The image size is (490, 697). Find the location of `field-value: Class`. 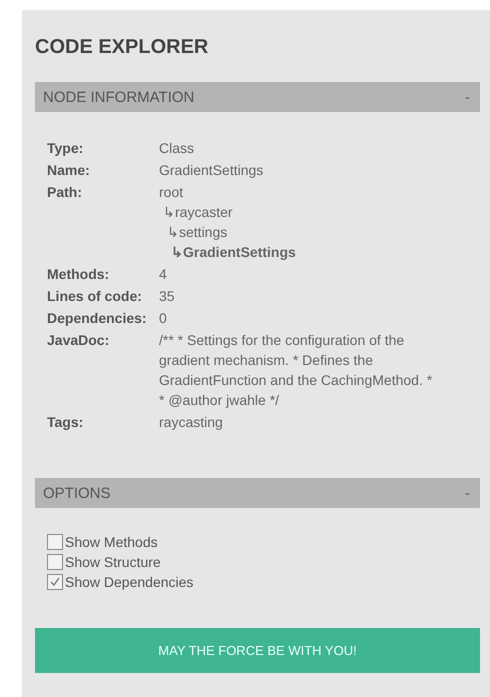

field-value: Class is located at coordinates (177, 148).